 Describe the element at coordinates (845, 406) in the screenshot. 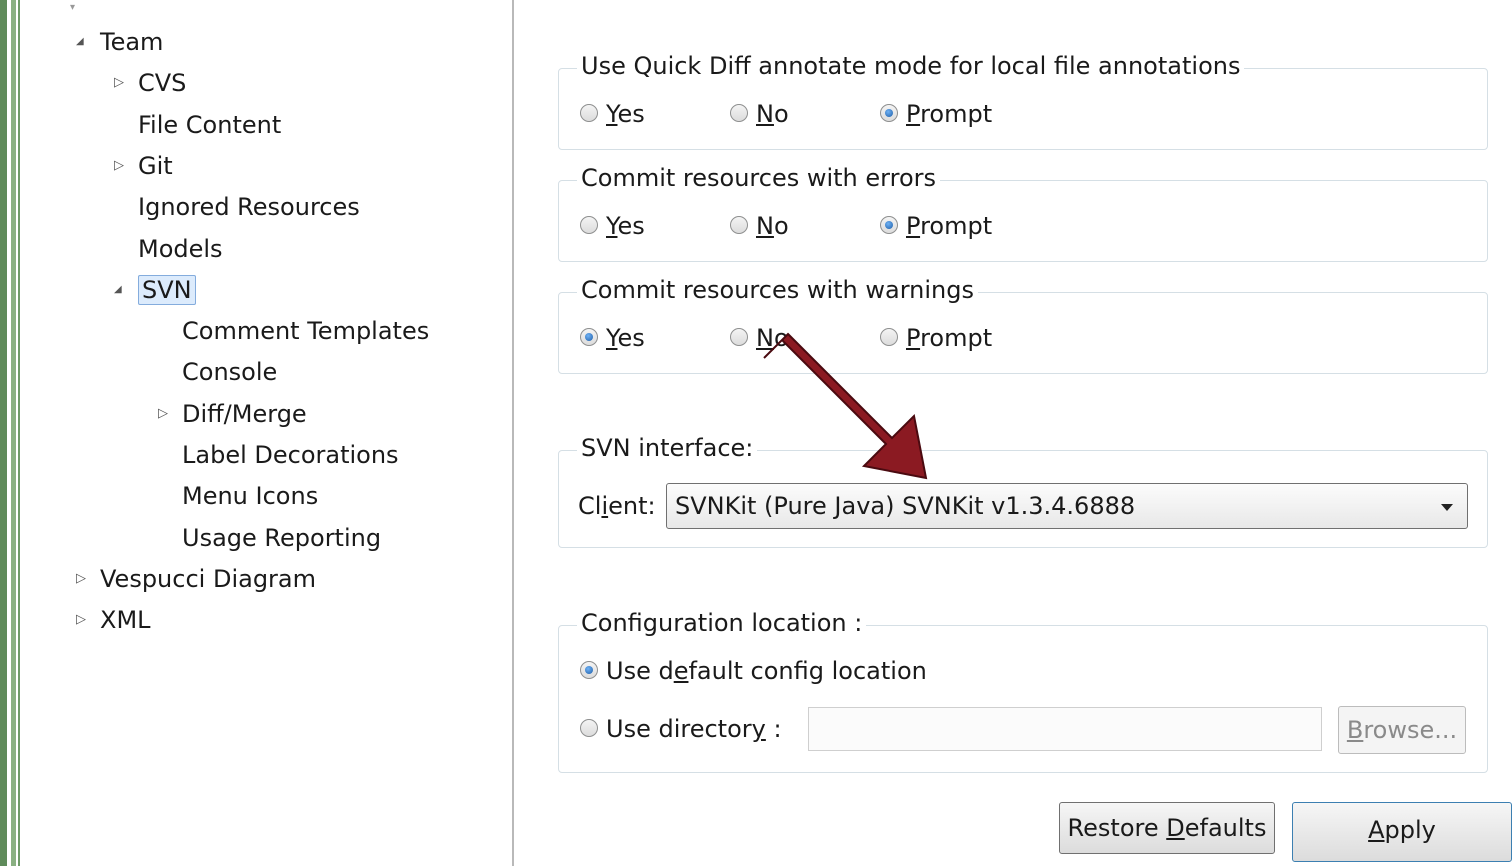

I see `annotation-arrow-icon` at that location.